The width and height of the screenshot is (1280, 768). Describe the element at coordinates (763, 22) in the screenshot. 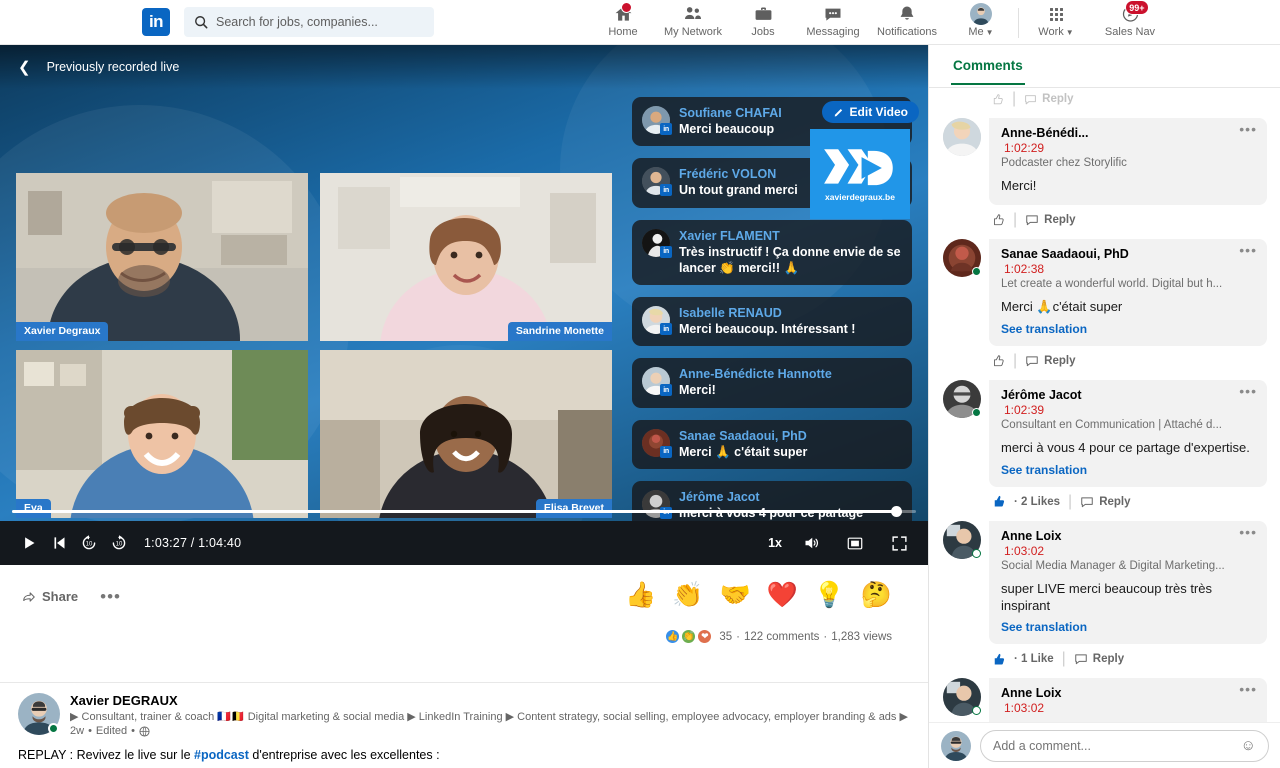

I see `nav-item-jobs: Jobs` at that location.